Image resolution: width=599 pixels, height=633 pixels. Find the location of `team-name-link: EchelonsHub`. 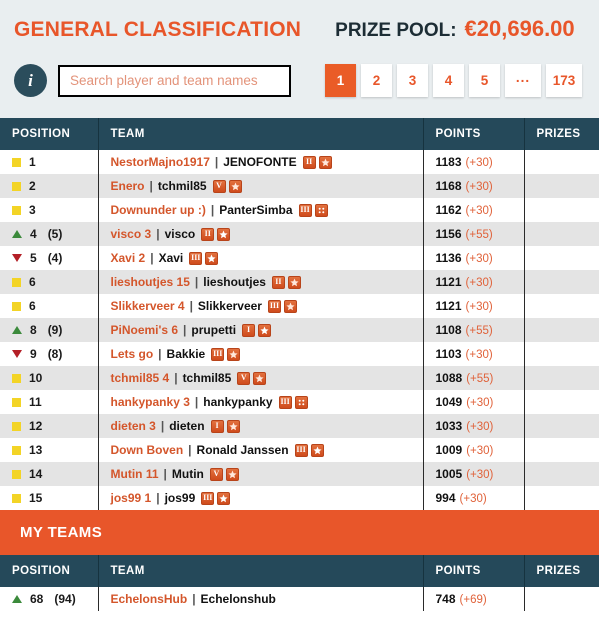

team-name-link: EchelonsHub is located at coordinates (149, 599).